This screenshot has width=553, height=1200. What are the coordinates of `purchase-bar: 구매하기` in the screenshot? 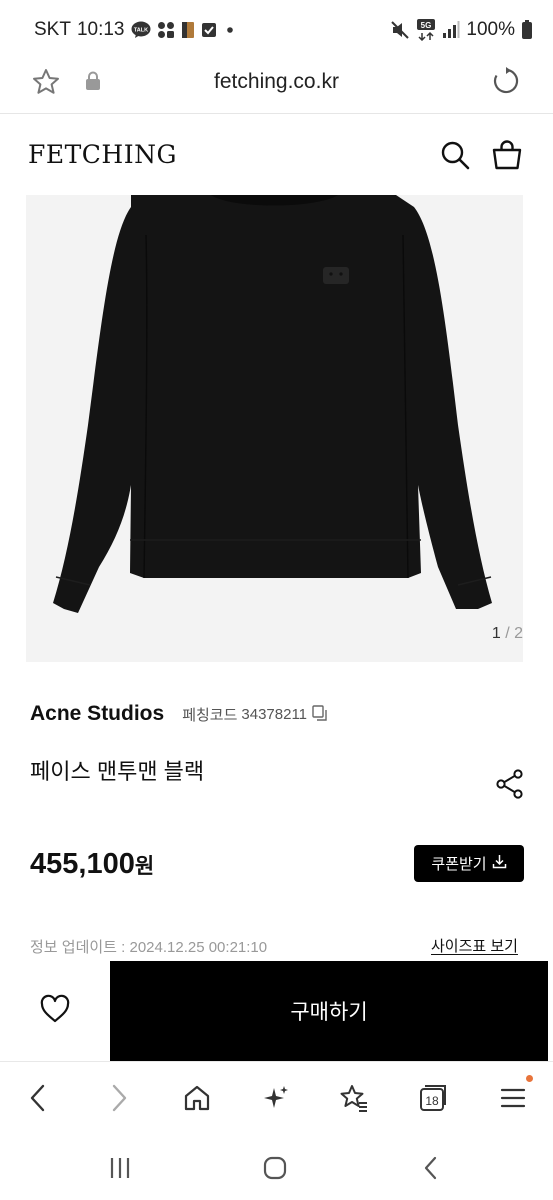 It's located at (276, 1011).